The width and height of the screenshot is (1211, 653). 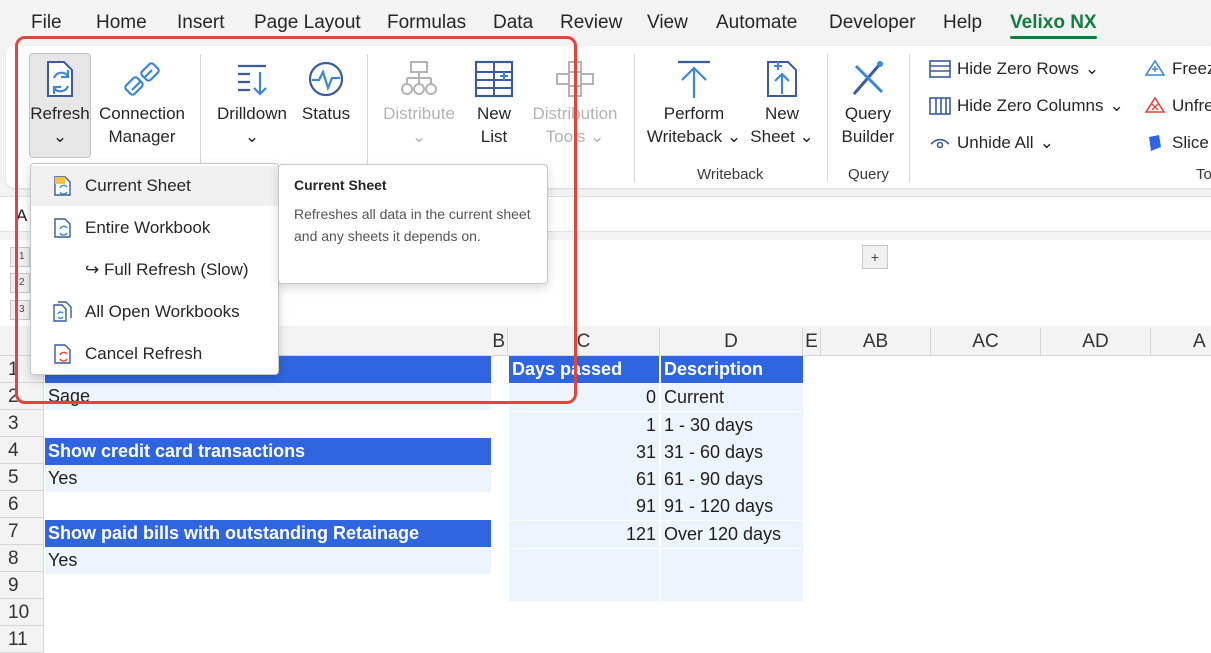 I want to click on cell-d4: 31 - 60 days, so click(x=732, y=452).